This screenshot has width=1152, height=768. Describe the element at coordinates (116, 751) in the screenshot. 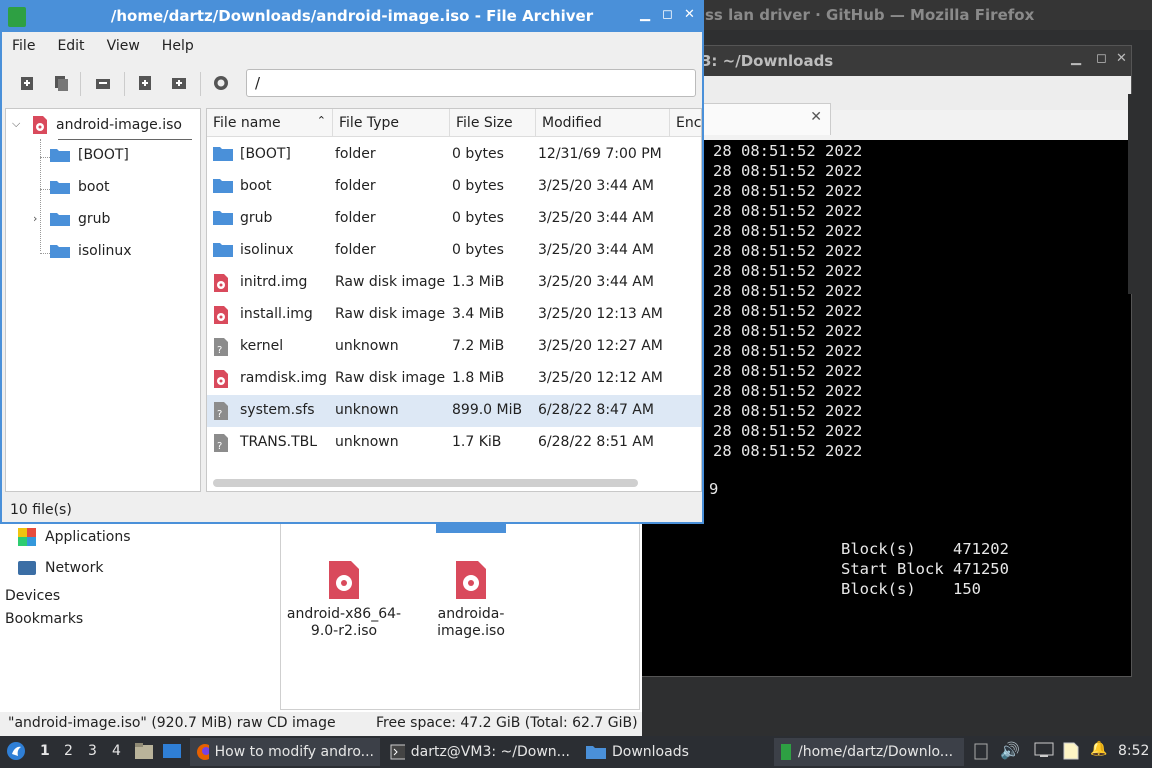

I see `workspace-4: 4` at that location.